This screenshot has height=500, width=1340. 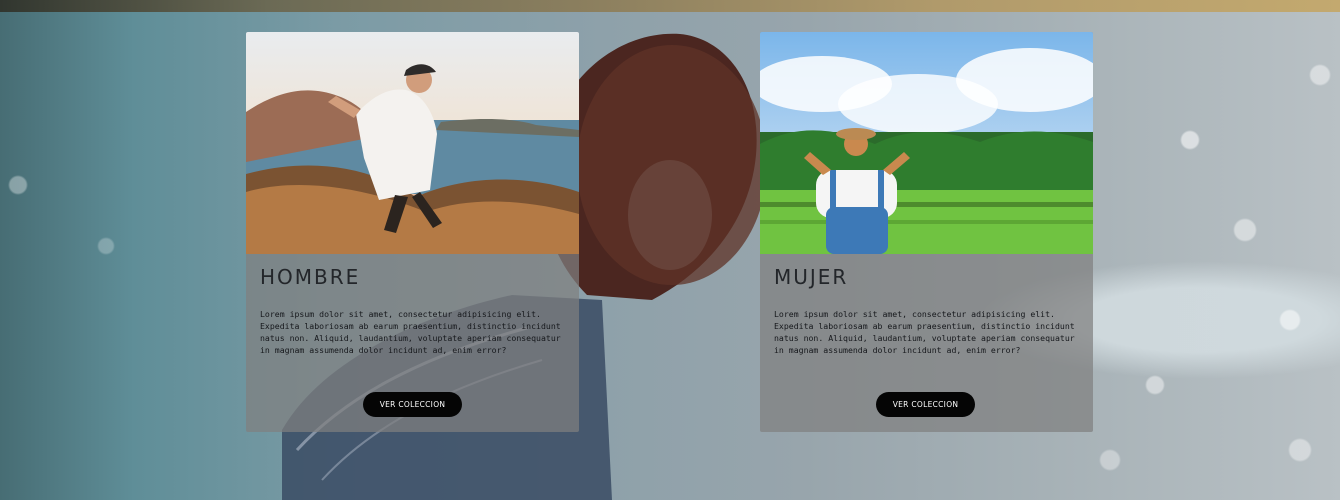 What do you see at coordinates (310, 277) in the screenshot?
I see `collection-title: HOMBRE` at bounding box center [310, 277].